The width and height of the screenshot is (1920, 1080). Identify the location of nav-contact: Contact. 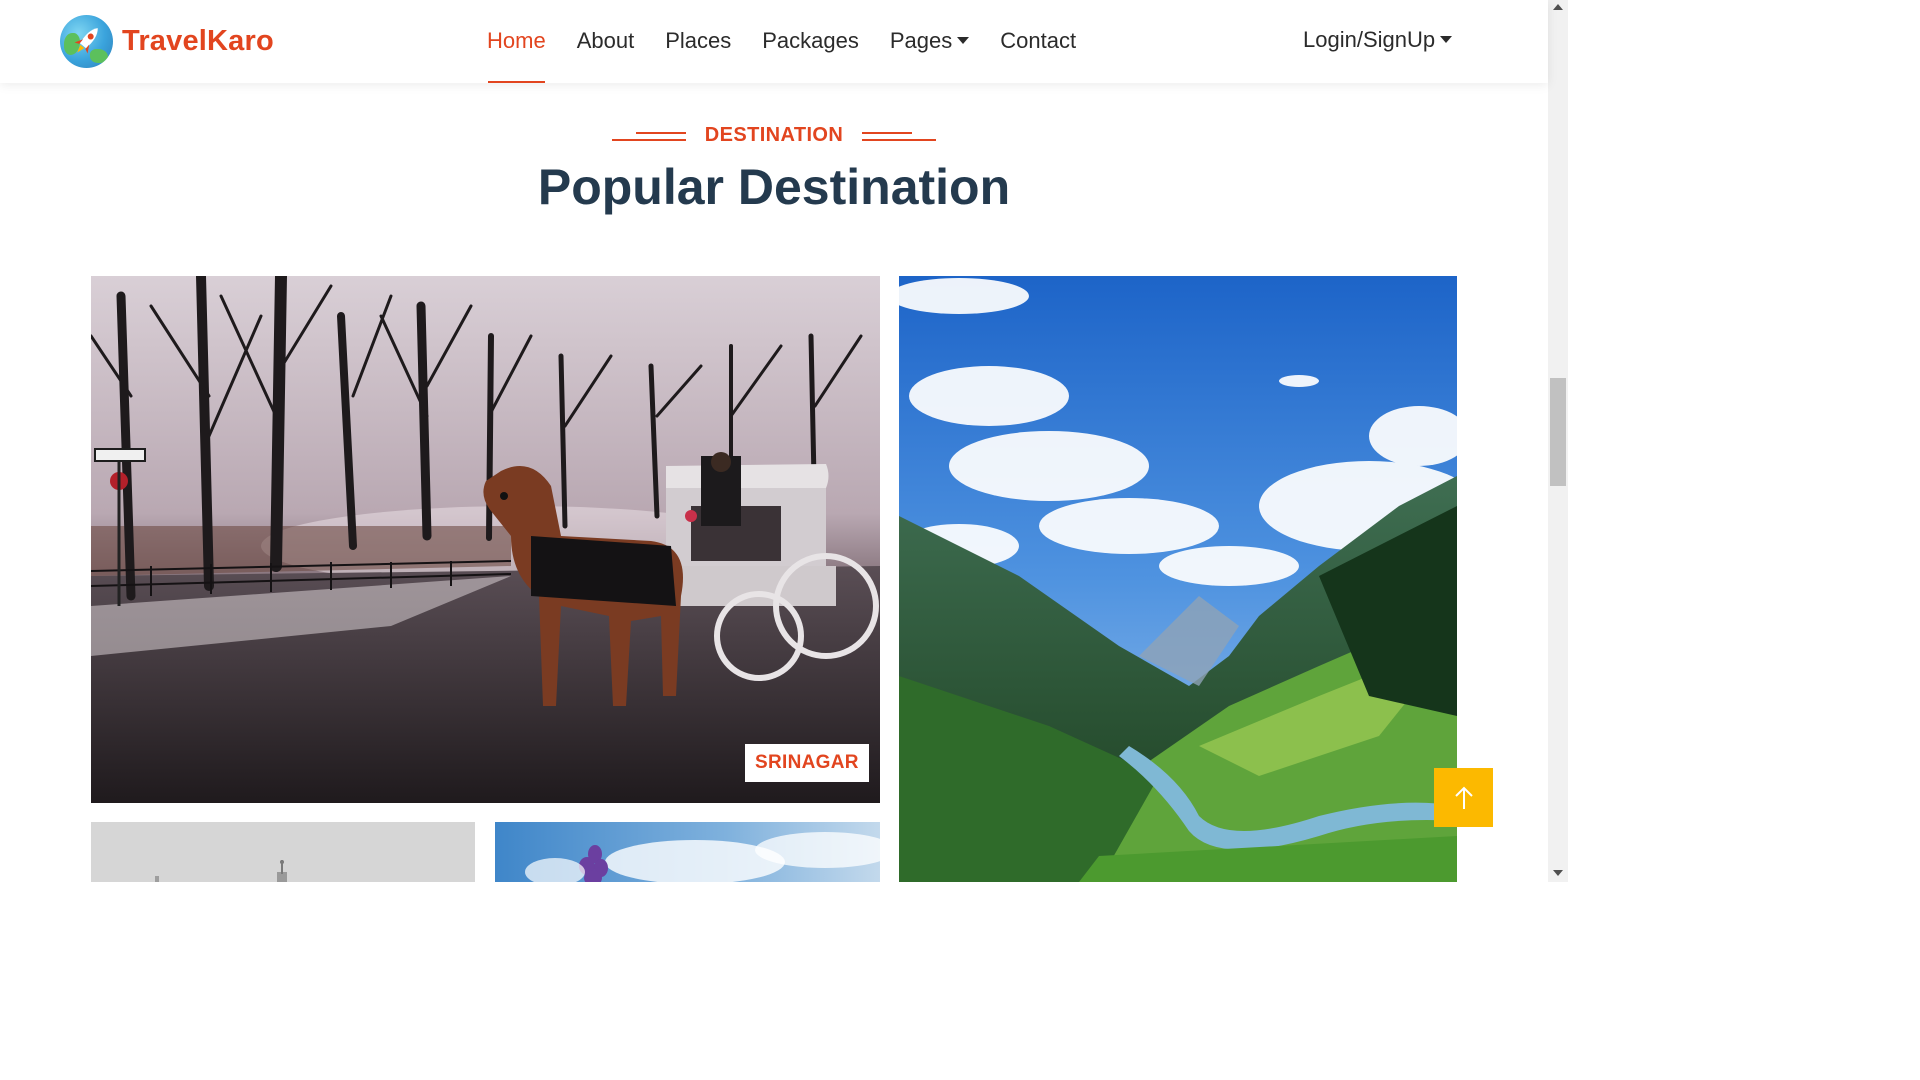
(1038, 41).